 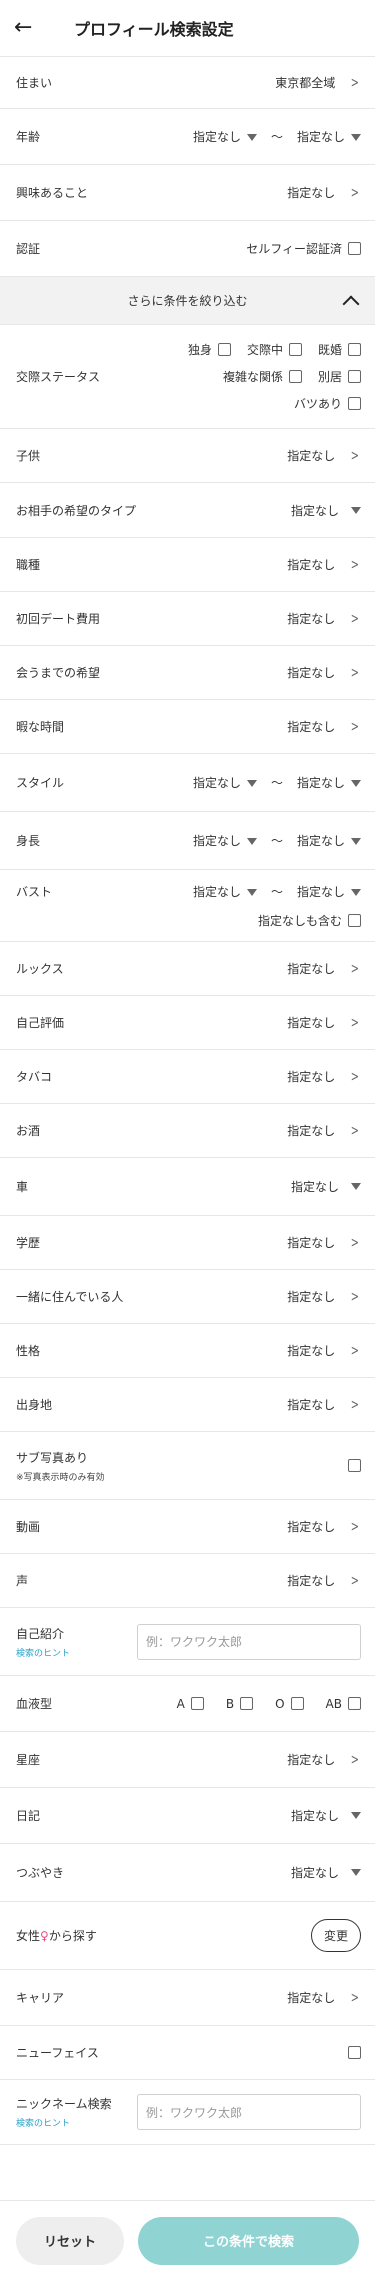 What do you see at coordinates (225, 782) in the screenshot?
I see `style-min-select: 指定なし` at bounding box center [225, 782].